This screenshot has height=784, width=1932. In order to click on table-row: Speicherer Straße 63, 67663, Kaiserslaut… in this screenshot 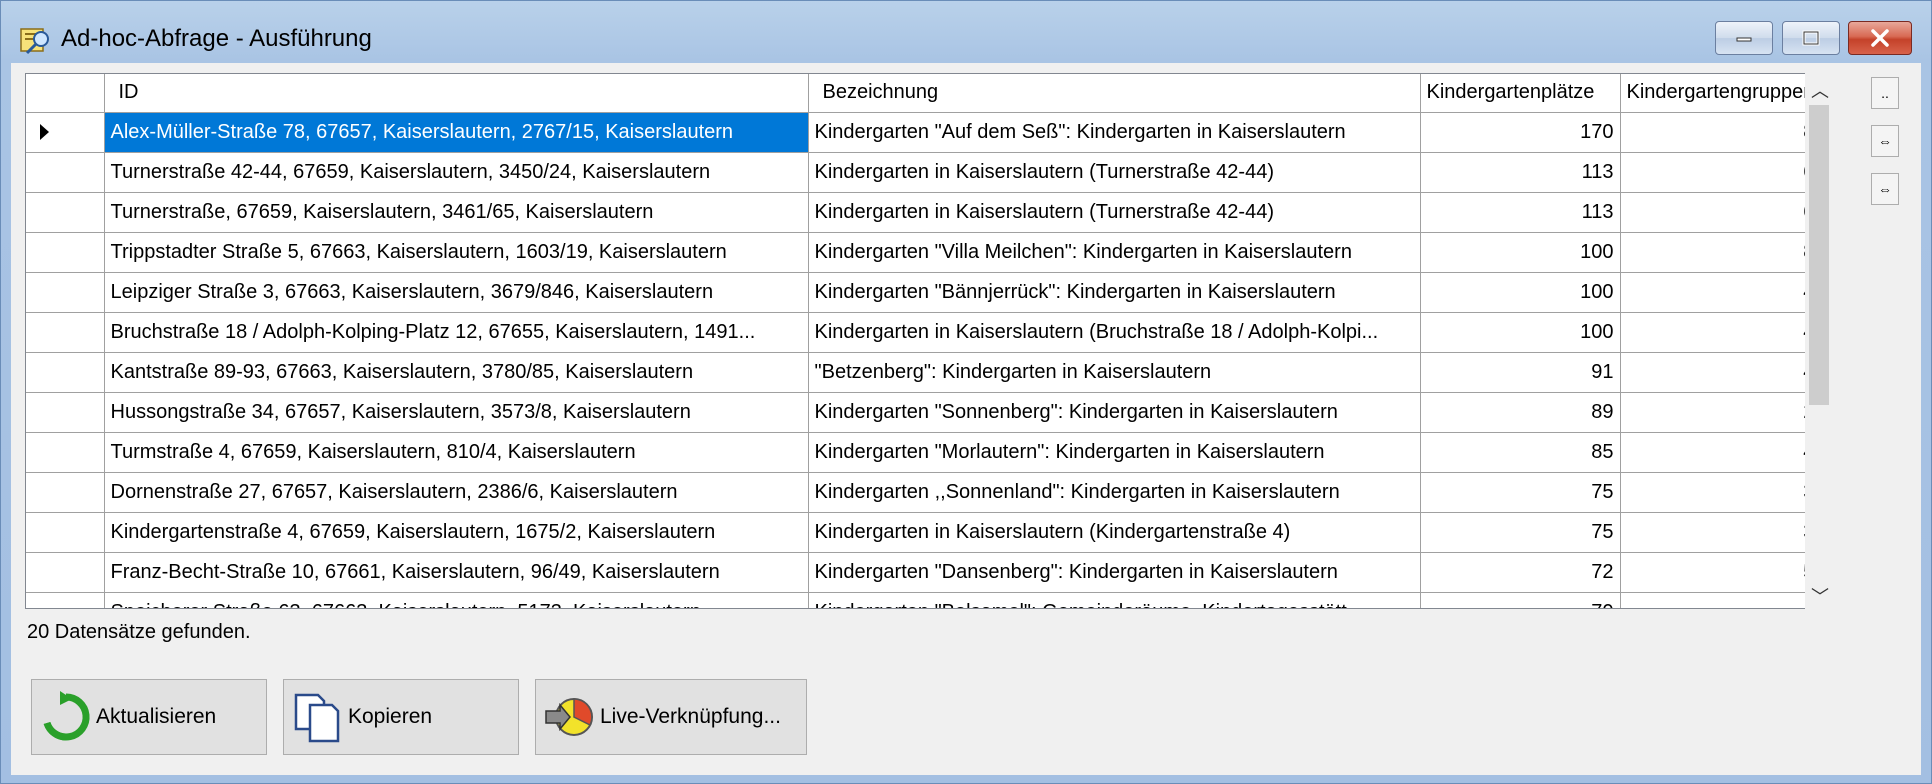, I will do `click(924, 600)`.